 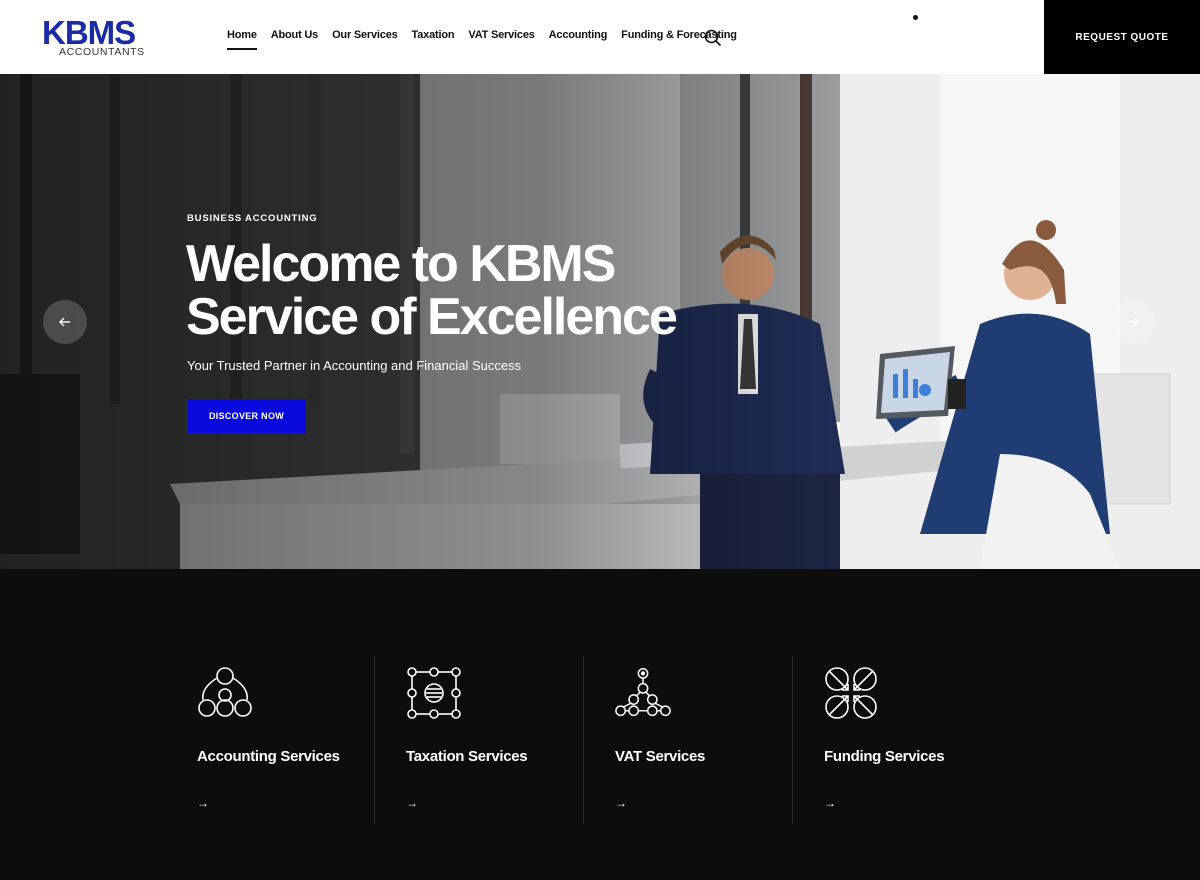 What do you see at coordinates (365, 39) in the screenshot?
I see `nav-our-services: Our Services` at bounding box center [365, 39].